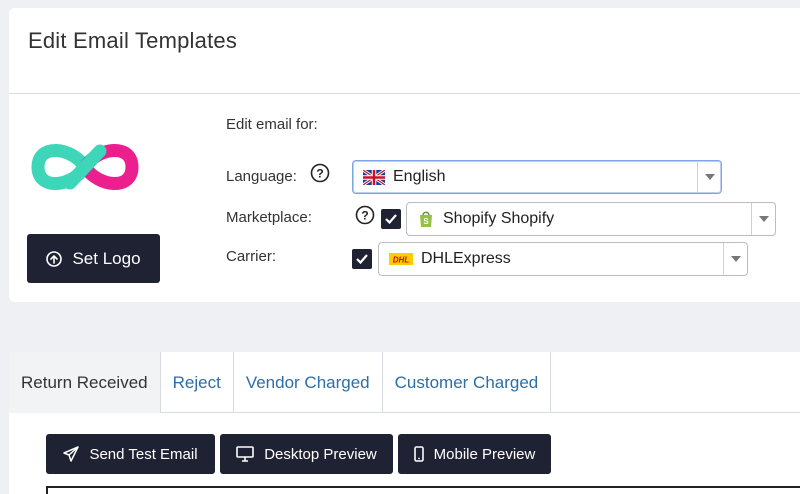 The image size is (800, 494). What do you see at coordinates (537, 177) in the screenshot?
I see `language-select: English` at bounding box center [537, 177].